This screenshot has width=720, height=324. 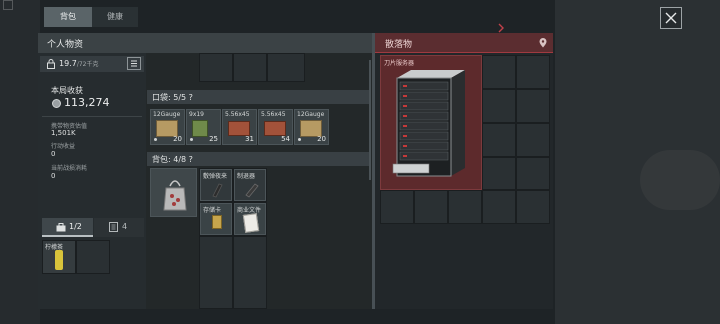 I want to click on stat-label-loss: 当前战损消耗, so click(x=69, y=168).